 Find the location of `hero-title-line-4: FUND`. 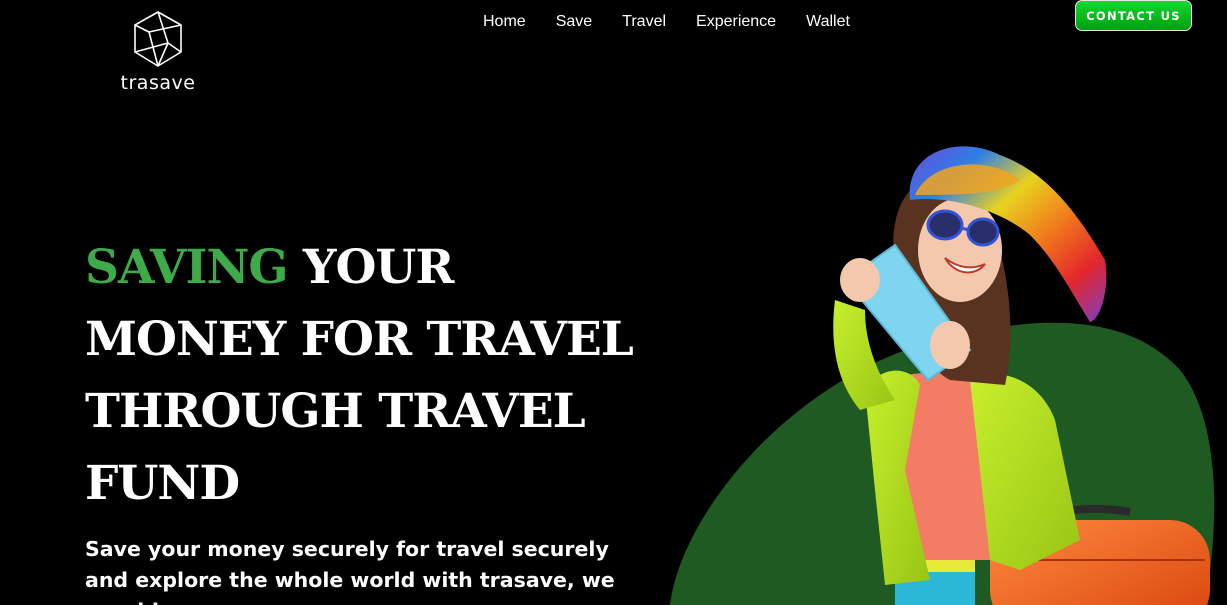

hero-title-line-4: FUND is located at coordinates (162, 483).